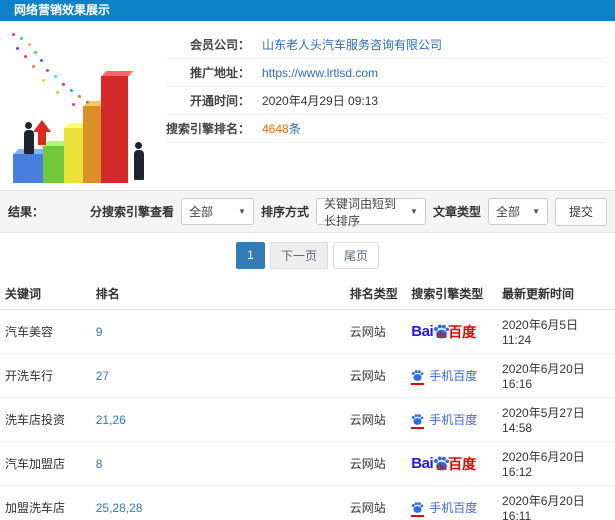 The image size is (615, 520). I want to click on table-row: 加盟洗车店 25,28,28 云网站 手机百度 2020年6月20日 16:11, so click(307, 502).